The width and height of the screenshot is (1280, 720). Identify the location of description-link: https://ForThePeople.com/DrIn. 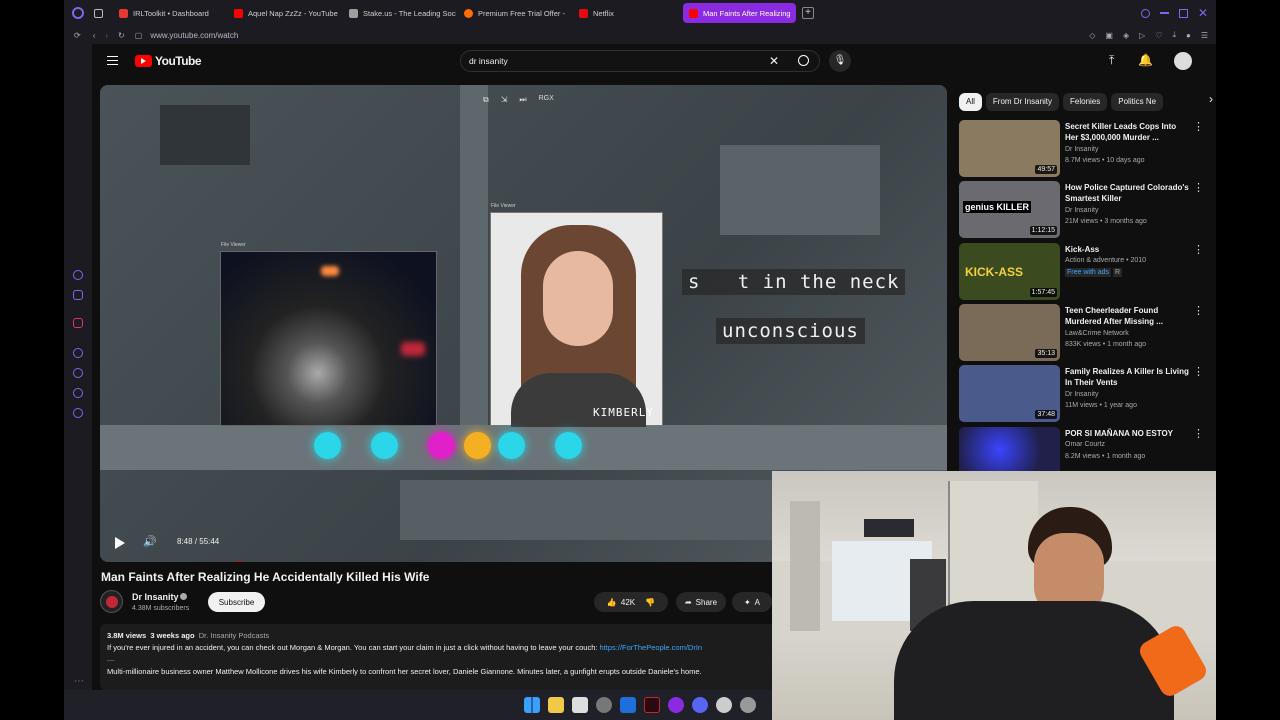
(651, 647).